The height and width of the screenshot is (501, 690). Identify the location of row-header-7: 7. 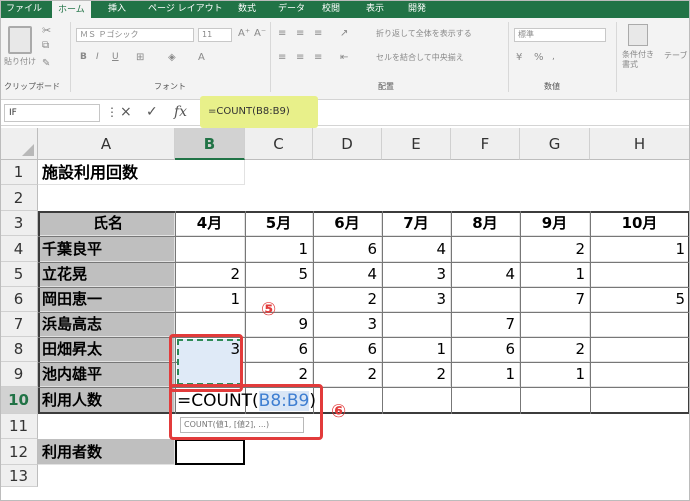
(19, 324).